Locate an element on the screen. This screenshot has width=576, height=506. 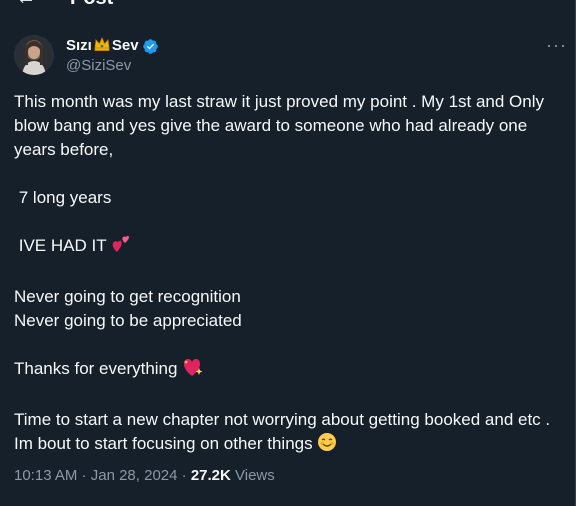
page-title: Post is located at coordinates (91, 5).